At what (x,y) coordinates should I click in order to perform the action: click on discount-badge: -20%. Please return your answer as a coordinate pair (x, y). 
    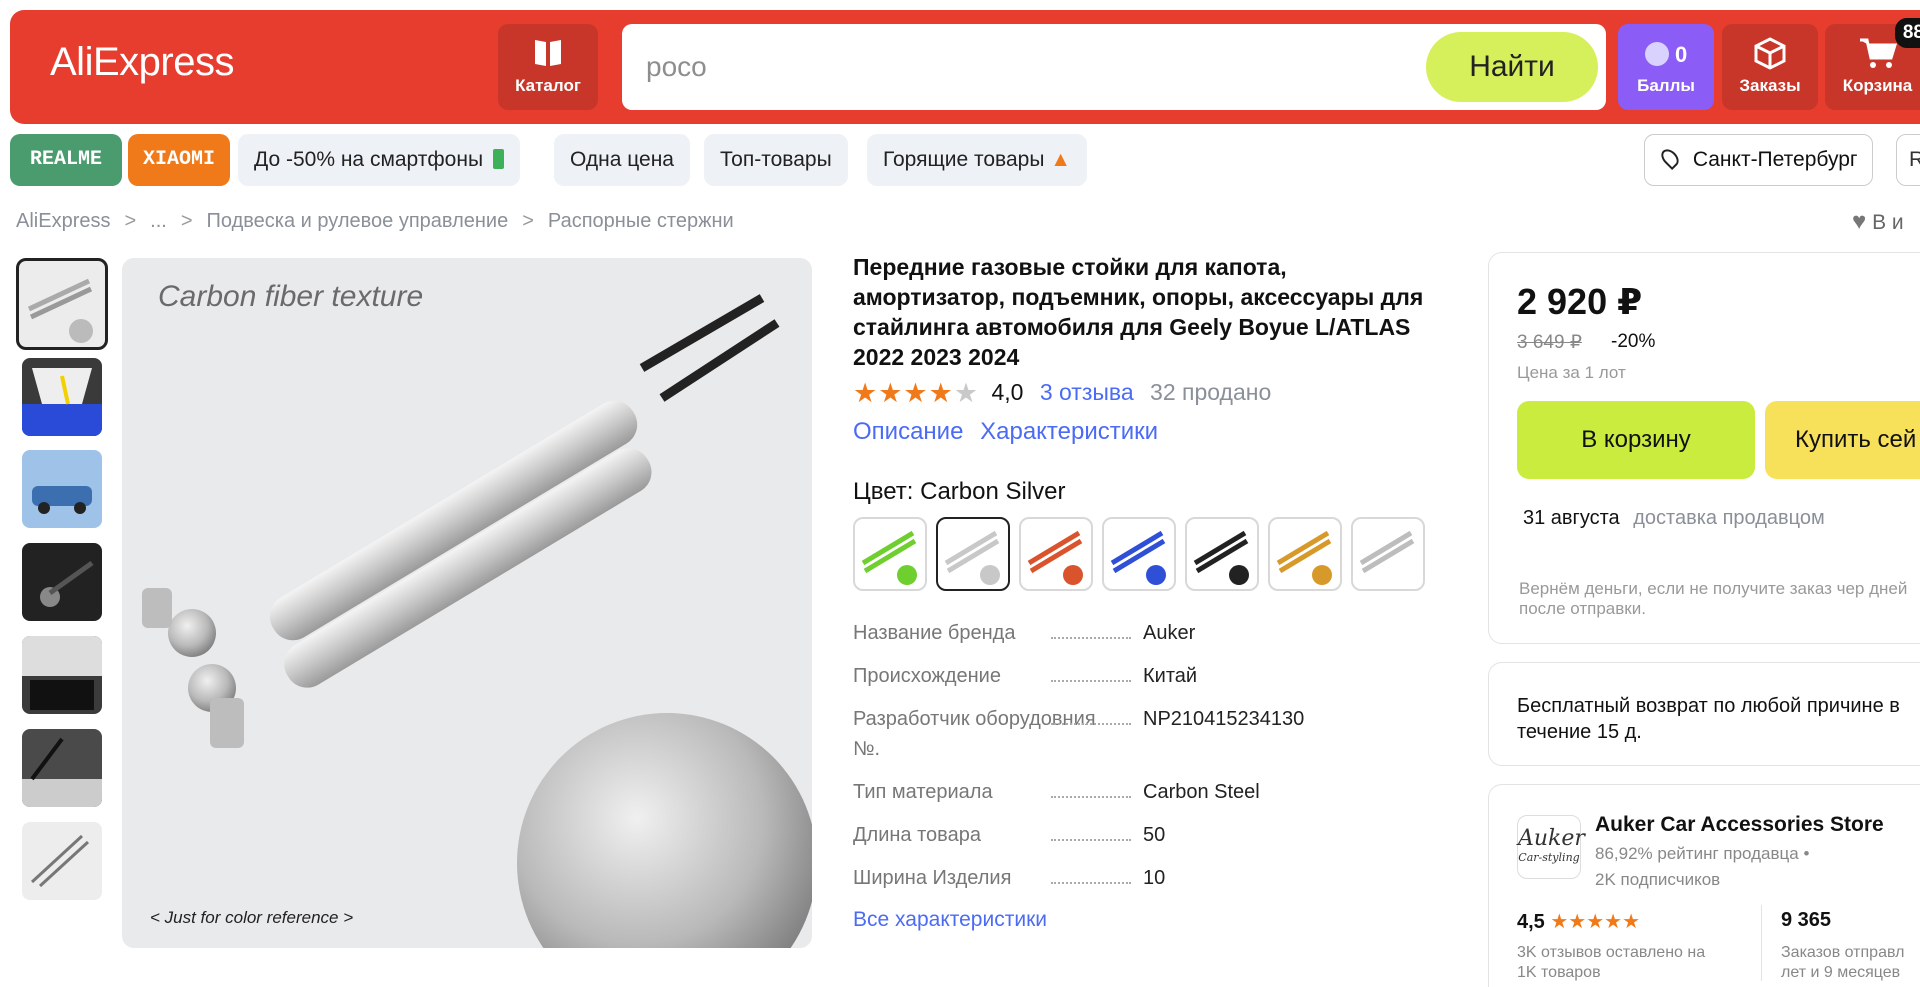
    Looking at the image, I should click on (1633, 341).